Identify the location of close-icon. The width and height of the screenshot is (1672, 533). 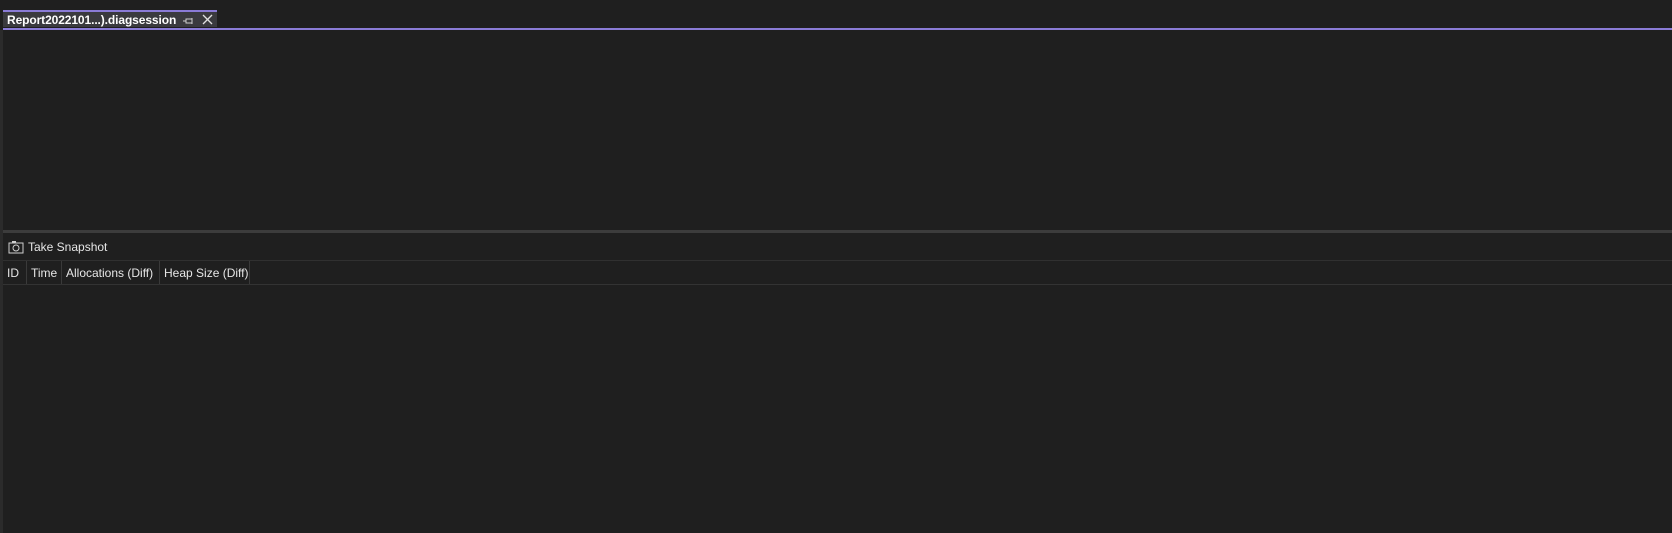
(207, 19).